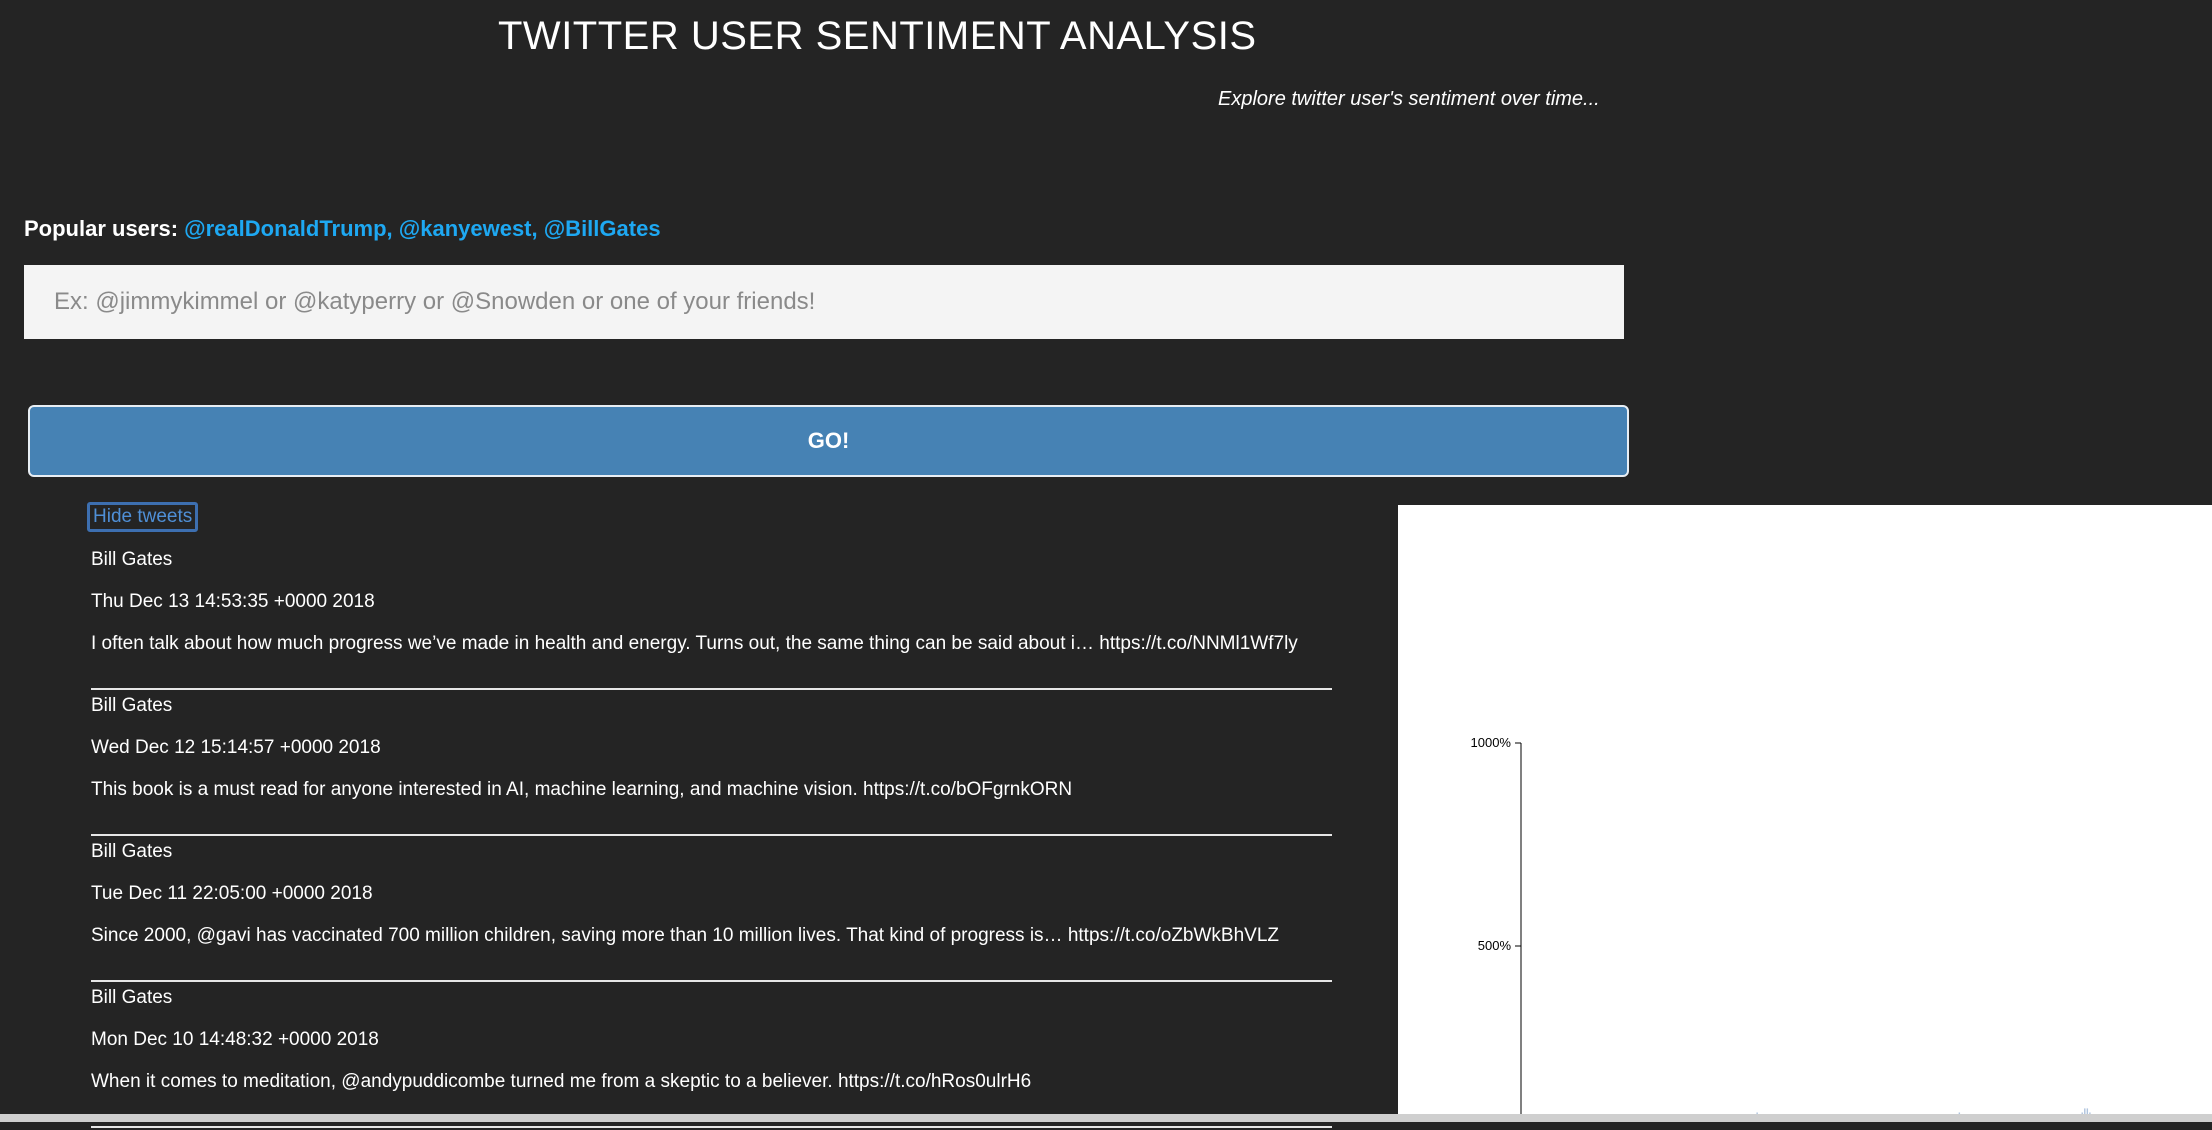  I want to click on popular-users-links: @realDonaldTrump, @kanyewest, @BillGates, so click(422, 228).